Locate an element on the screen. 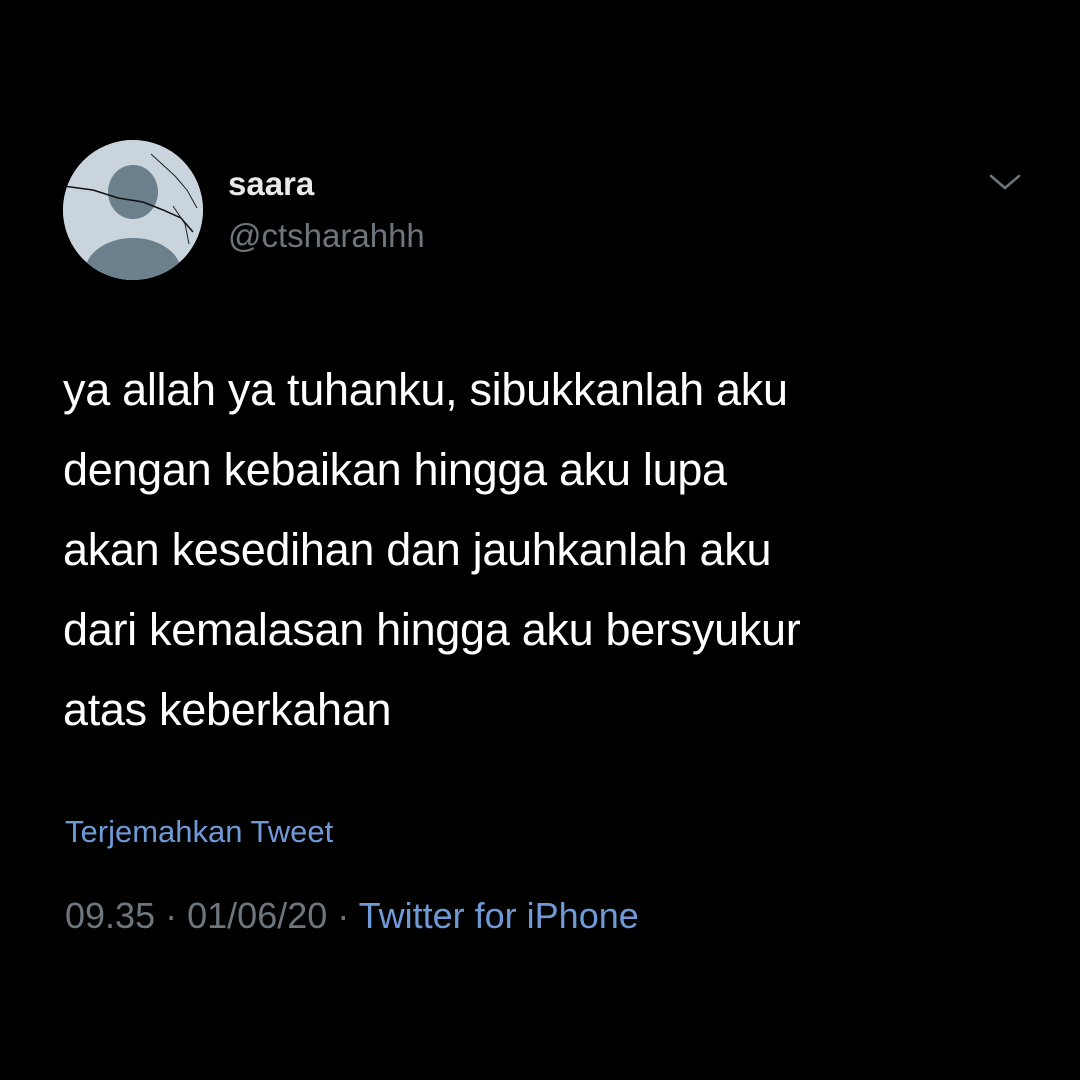  tweet-text-line: dari kemalasan hingga aku bersyukur is located at coordinates (432, 629).